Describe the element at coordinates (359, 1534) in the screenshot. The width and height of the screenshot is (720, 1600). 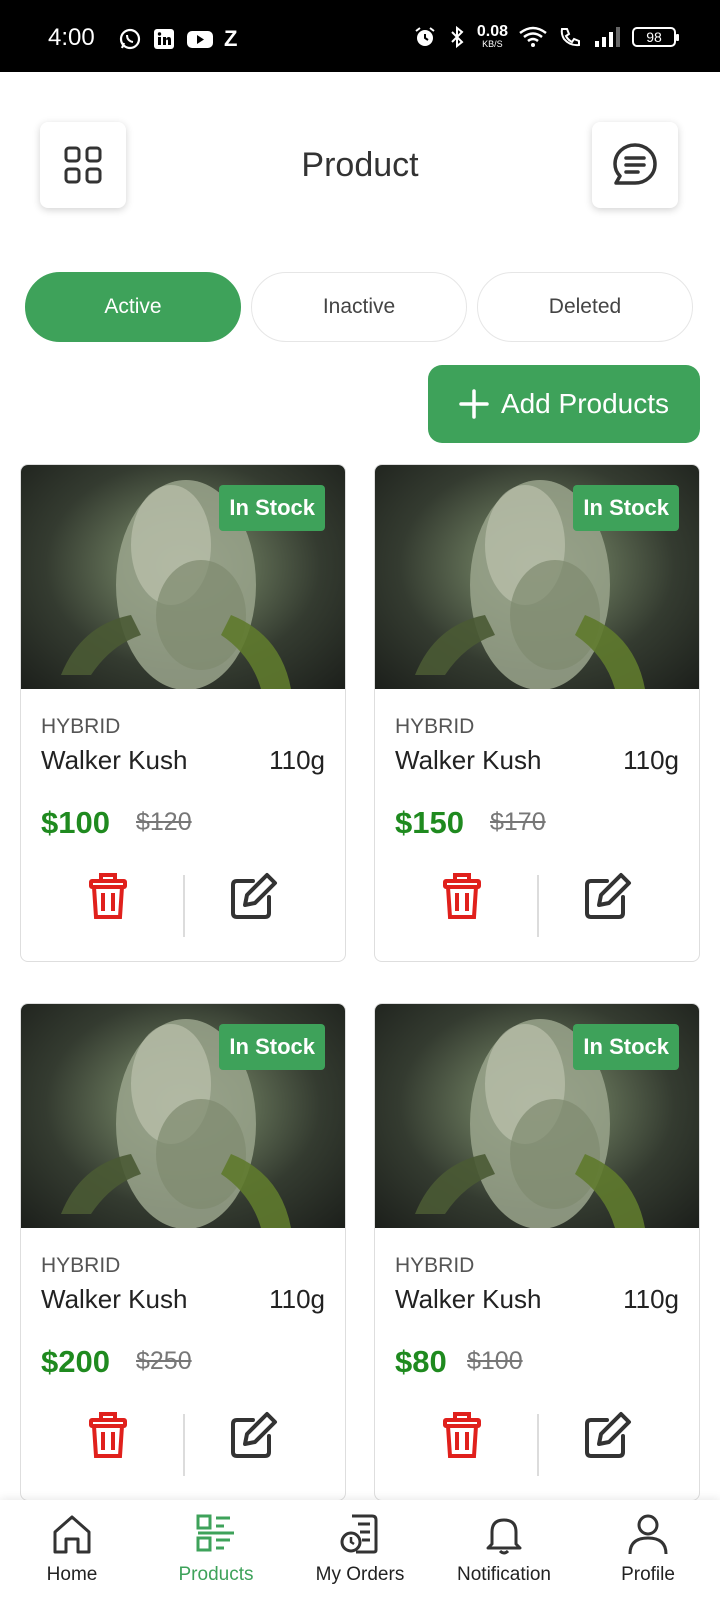
I see `orders-icon` at that location.